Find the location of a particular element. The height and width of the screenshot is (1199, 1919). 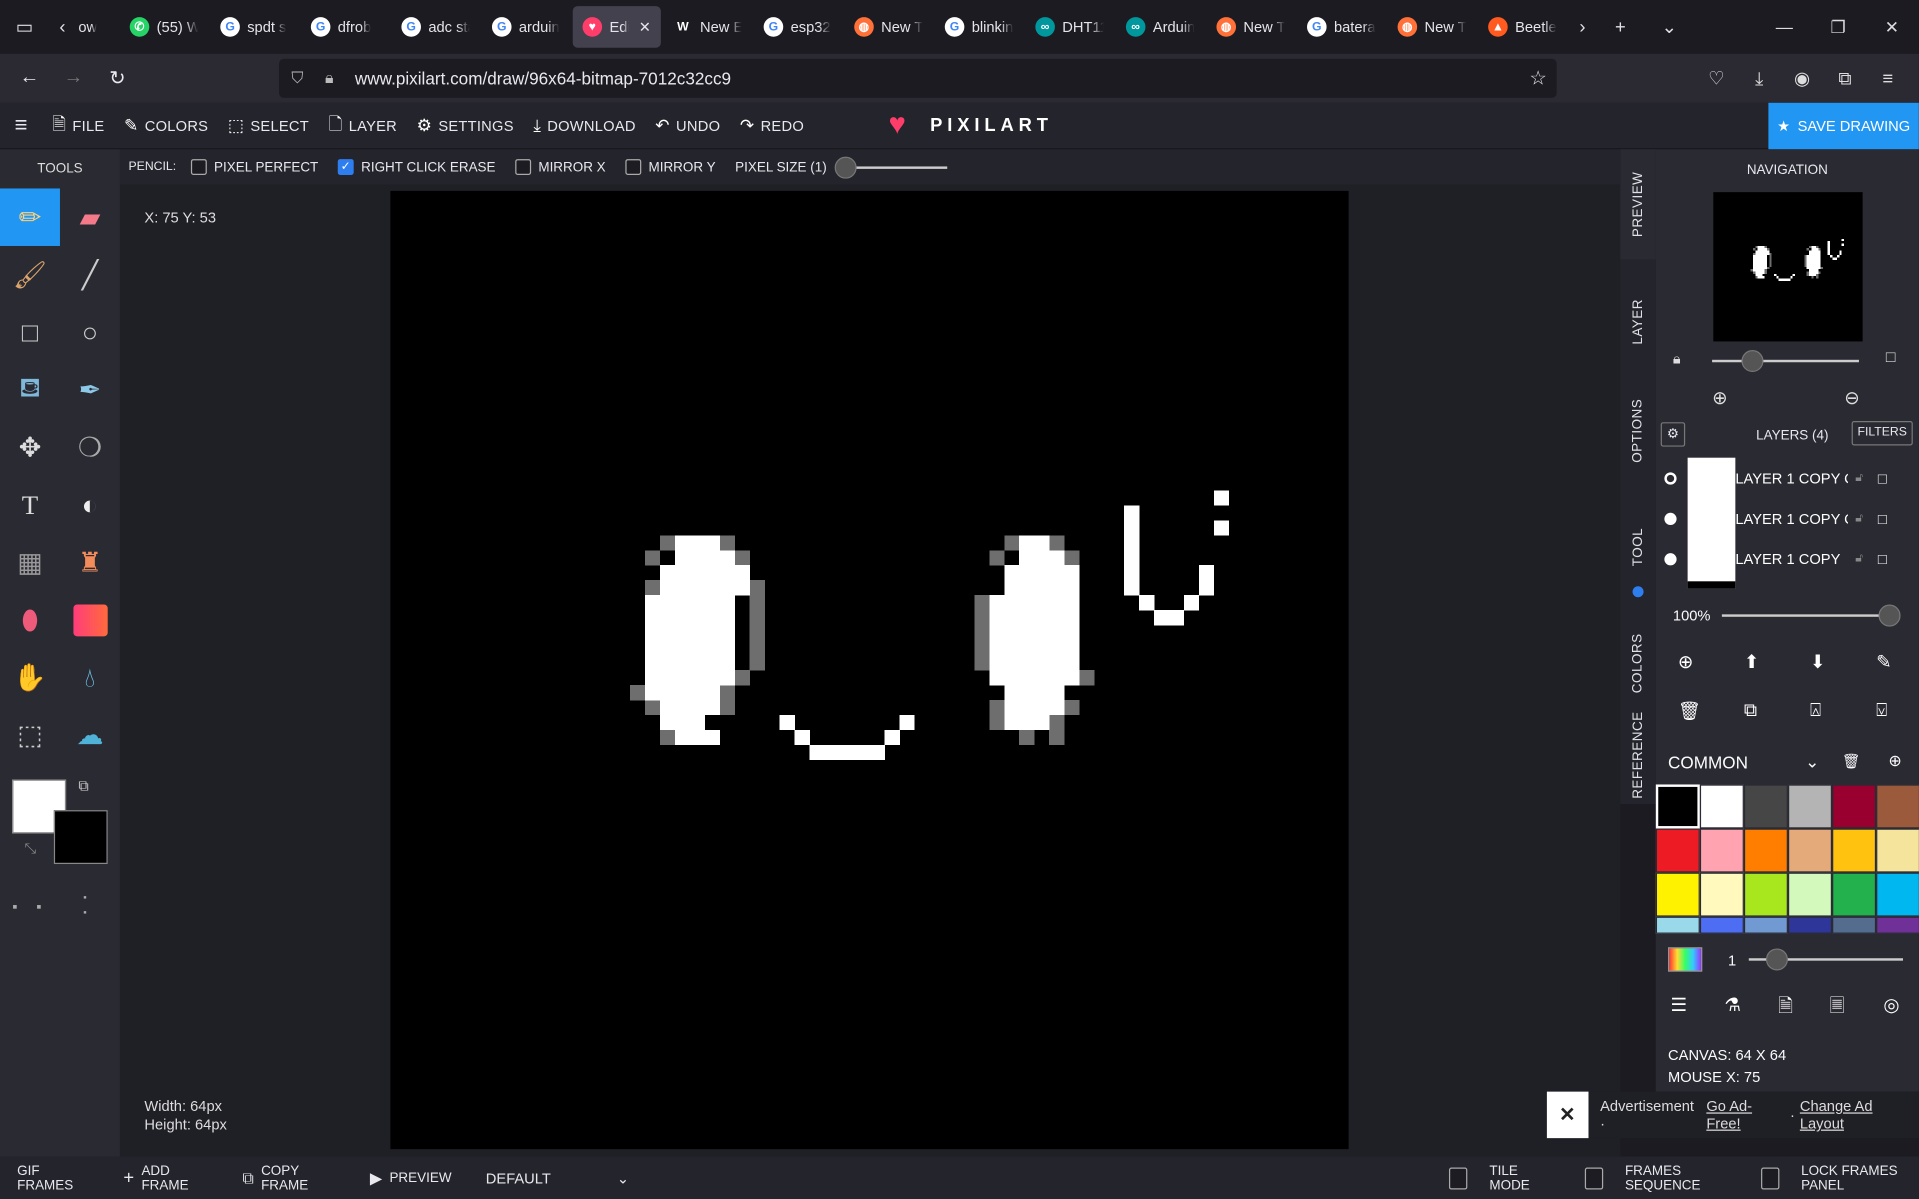

select-menu: ⬚ SELECT is located at coordinates (268, 125).